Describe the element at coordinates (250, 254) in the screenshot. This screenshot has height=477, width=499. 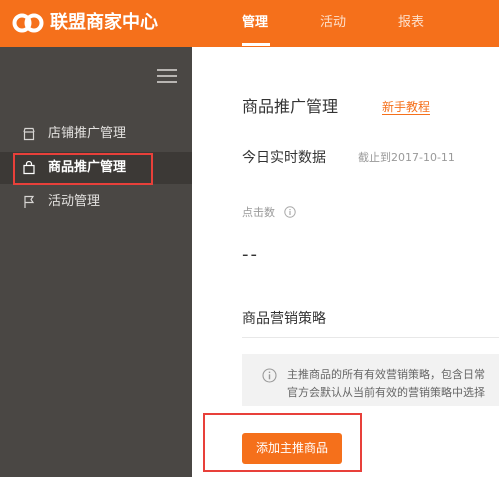
I see `clicks-value: --` at that location.